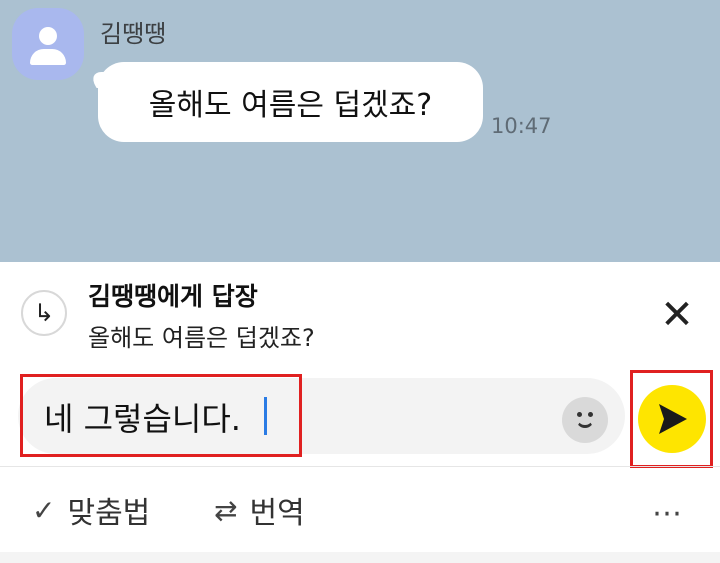 The image size is (720, 563). Describe the element at coordinates (579, 414) in the screenshot. I see `emoji-smile-icon` at that location.